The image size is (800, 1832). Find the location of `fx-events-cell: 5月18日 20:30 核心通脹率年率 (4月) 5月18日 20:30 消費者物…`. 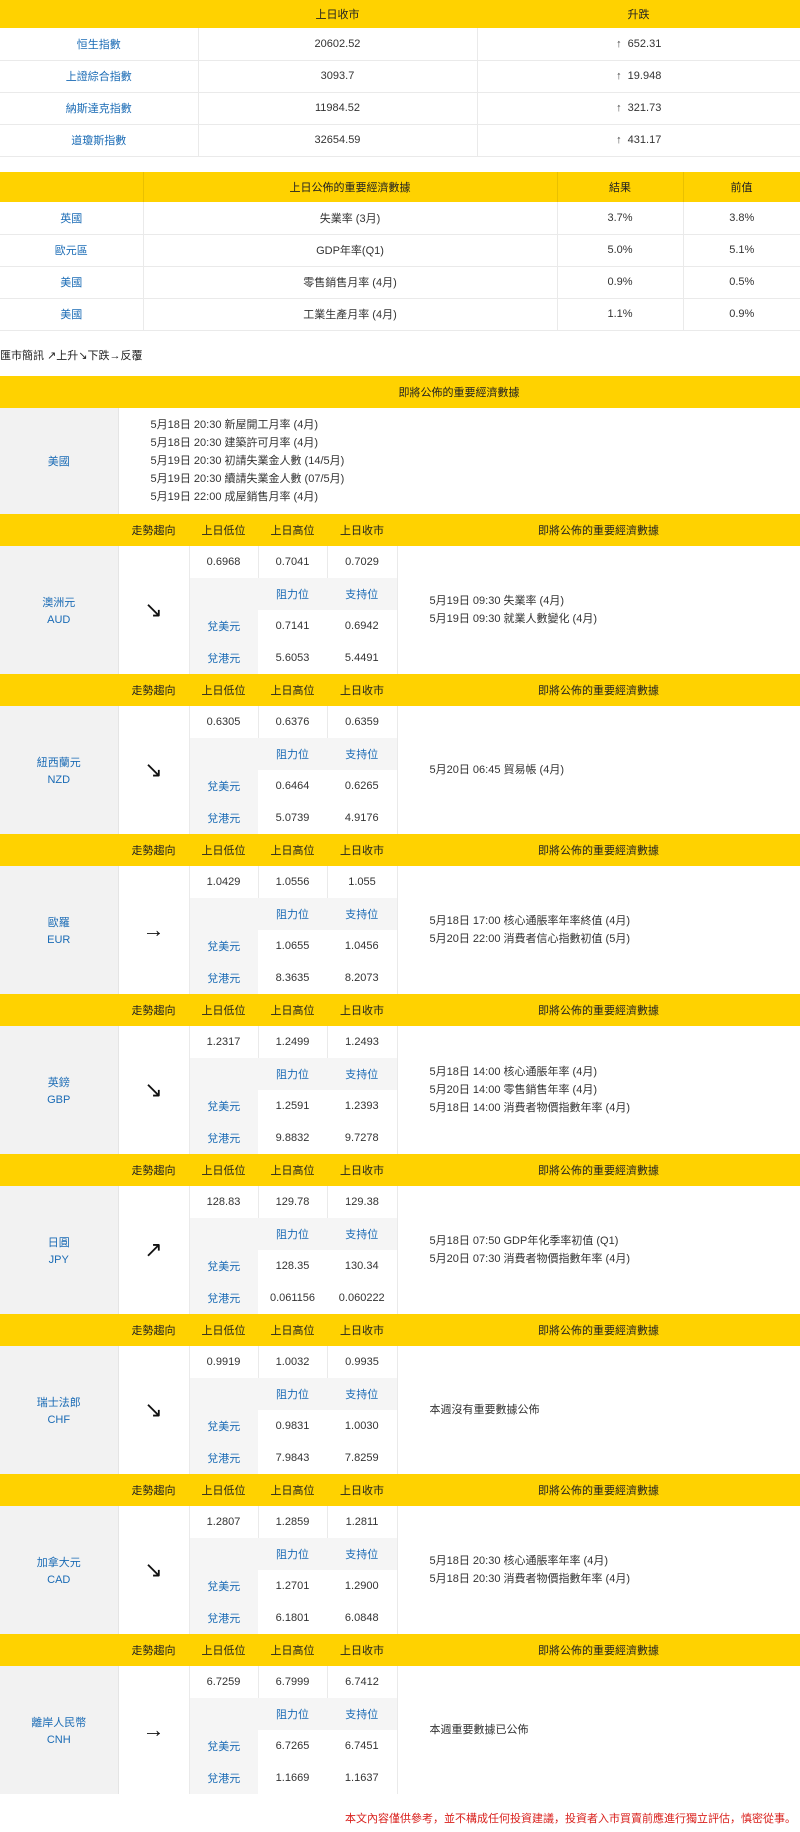

fx-events-cell: 5月18日 20:30 核心通脹率年率 (4月) 5月18日 20:30 消費者物… is located at coordinates (598, 1570).